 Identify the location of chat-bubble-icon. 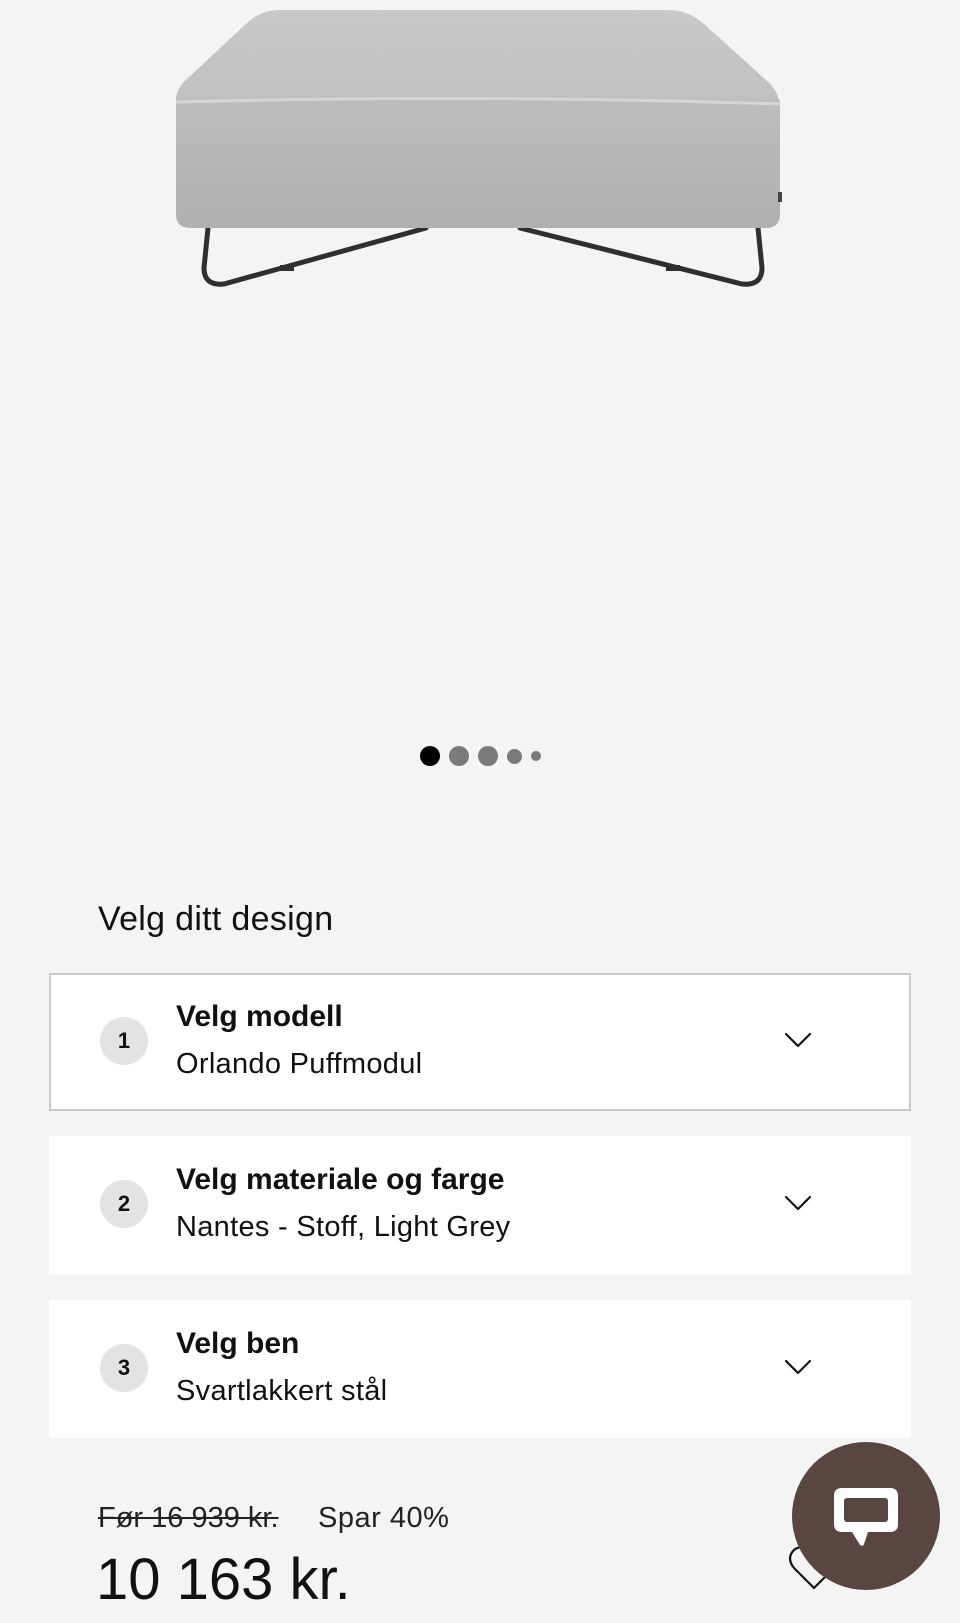
(866, 1517).